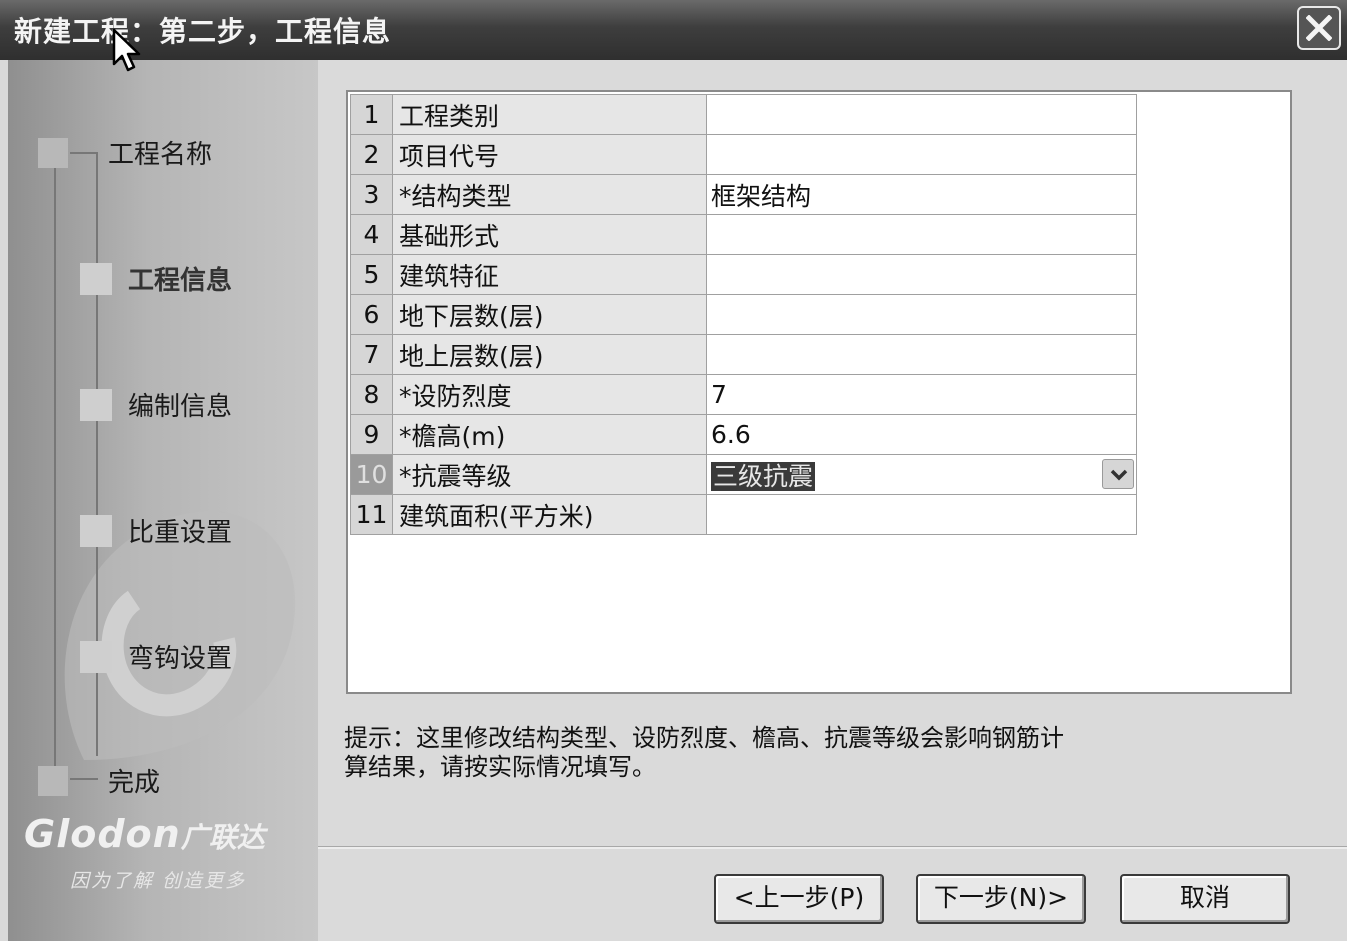 The image size is (1347, 941). I want to click on seismic-grade-value: 三级抗震, so click(763, 476).